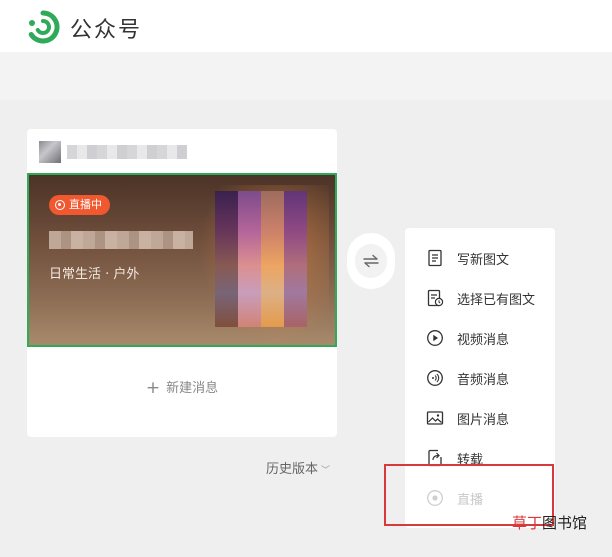 Image resolution: width=612 pixels, height=557 pixels. Describe the element at coordinates (261, 259) in the screenshot. I see `cover-thumbnail` at that location.